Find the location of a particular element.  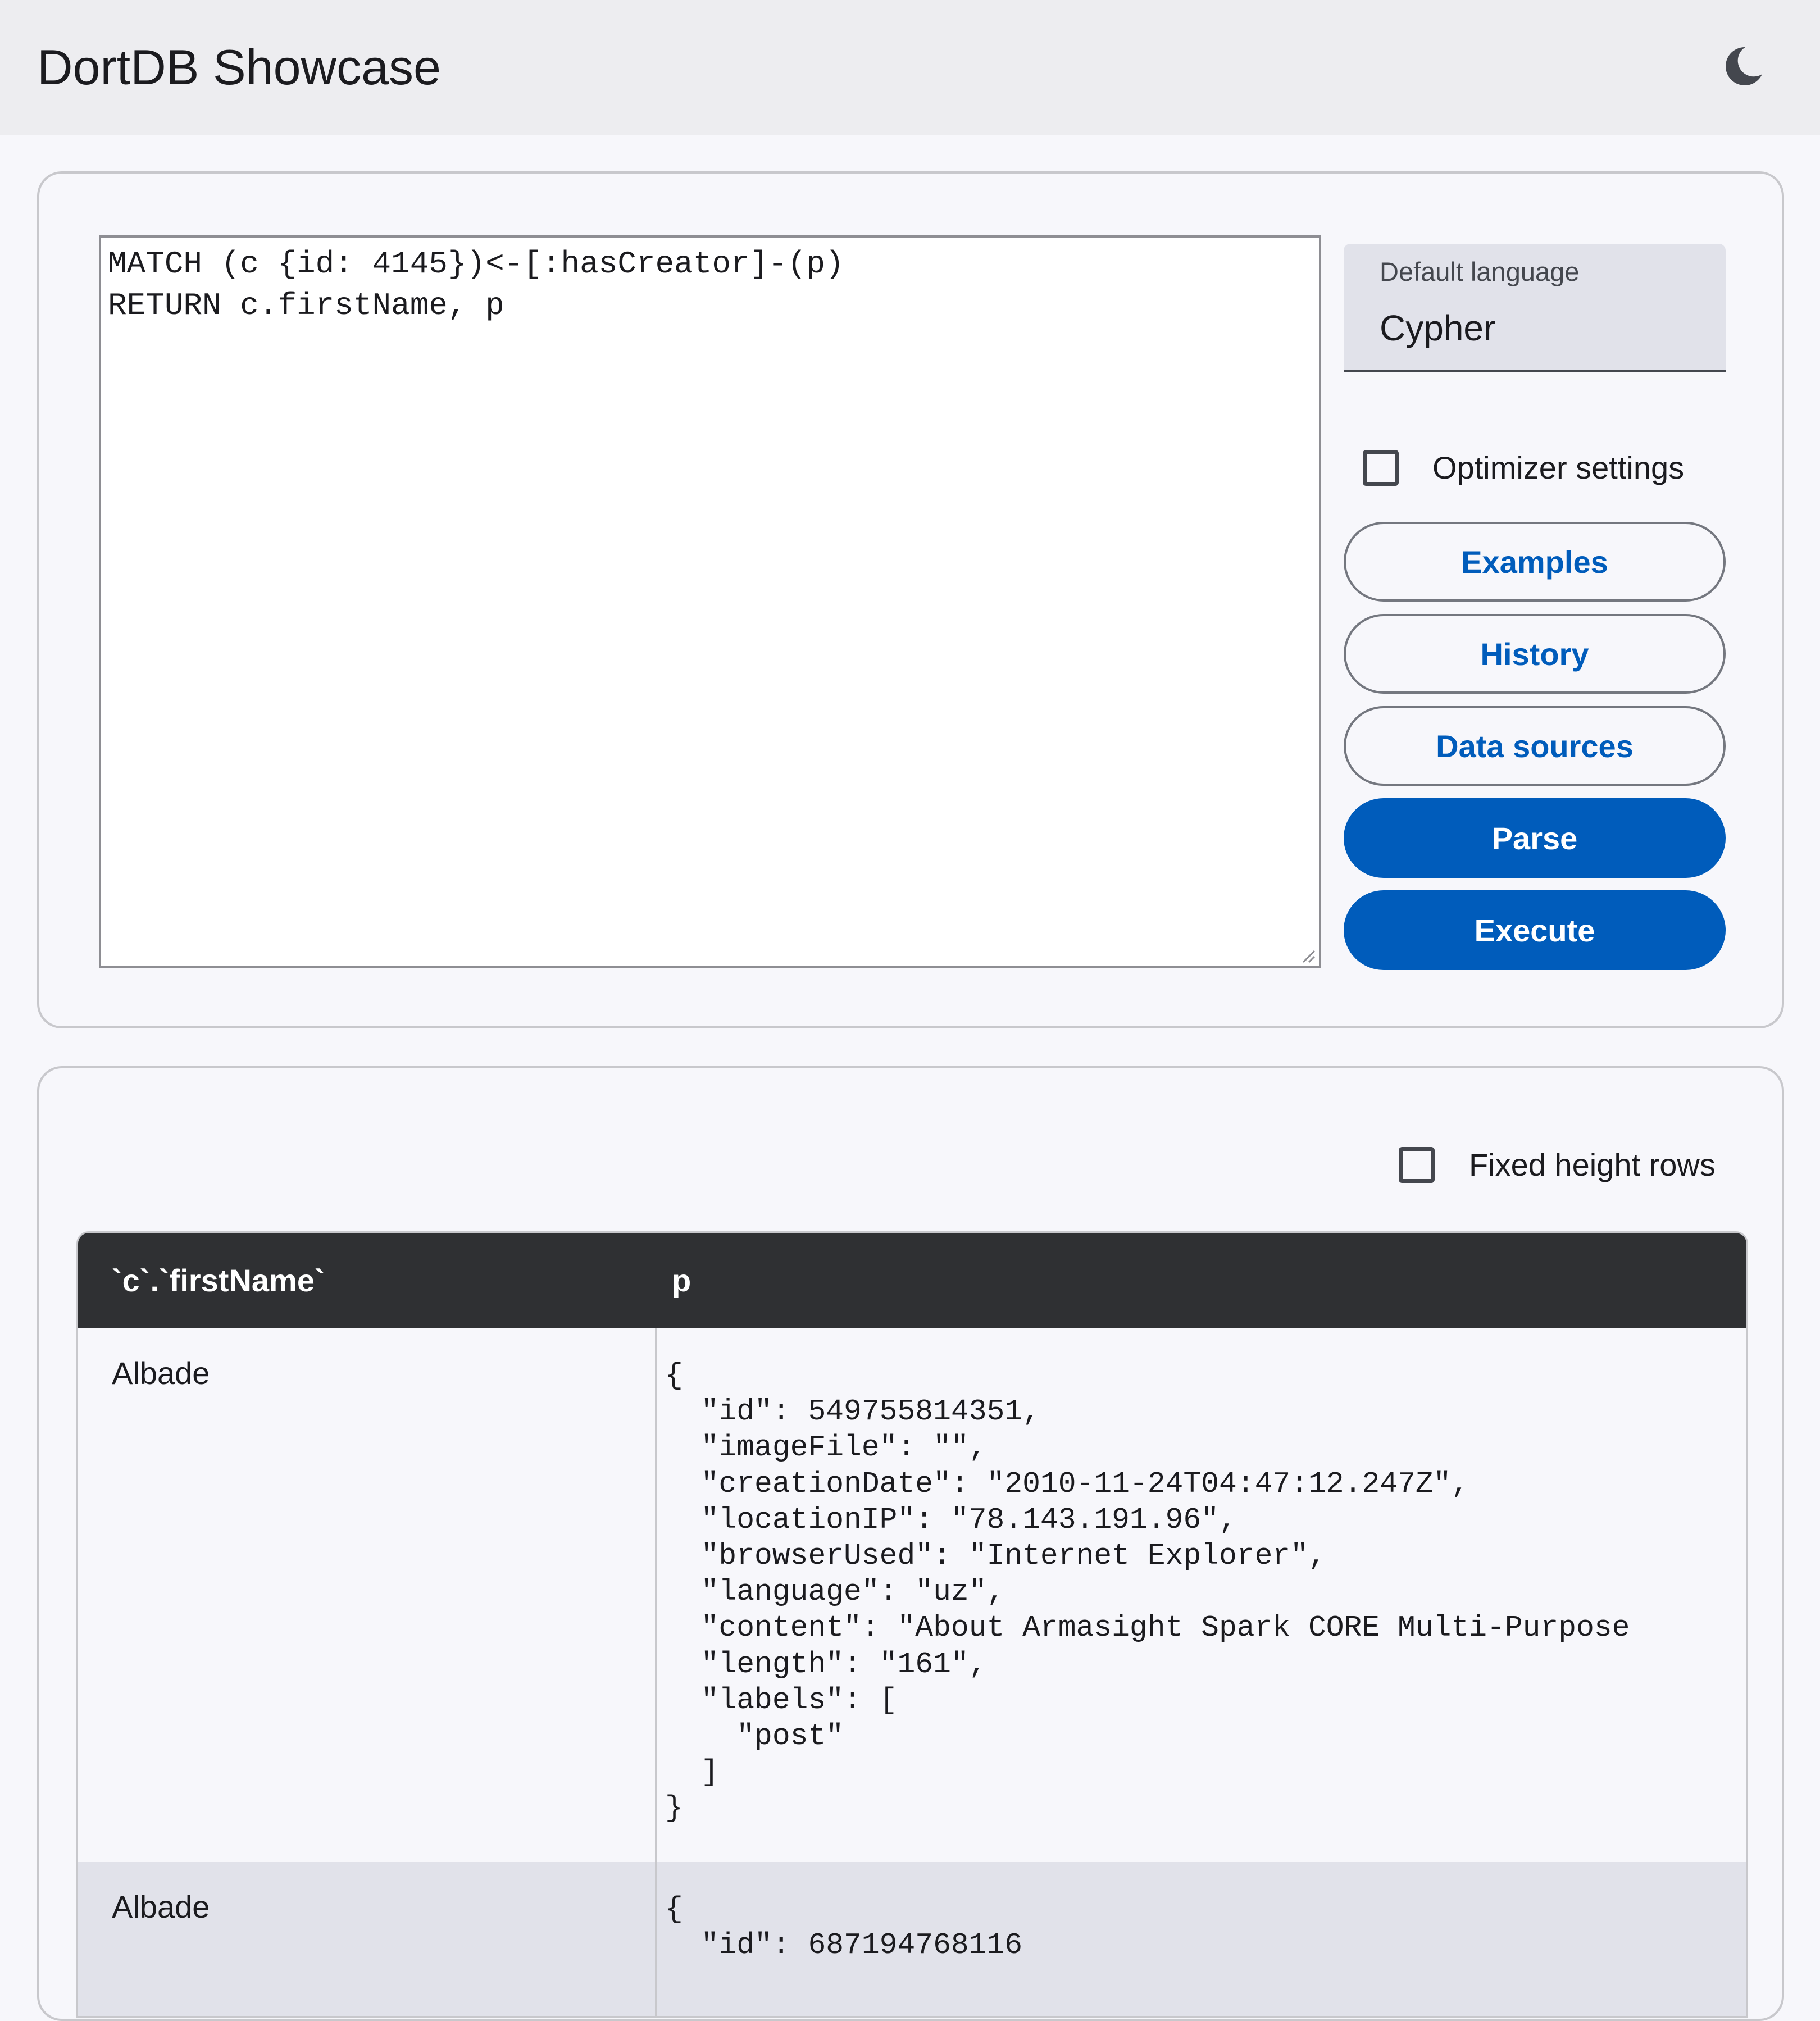

default-language-select: Default language Cypher is located at coordinates (1535, 308).